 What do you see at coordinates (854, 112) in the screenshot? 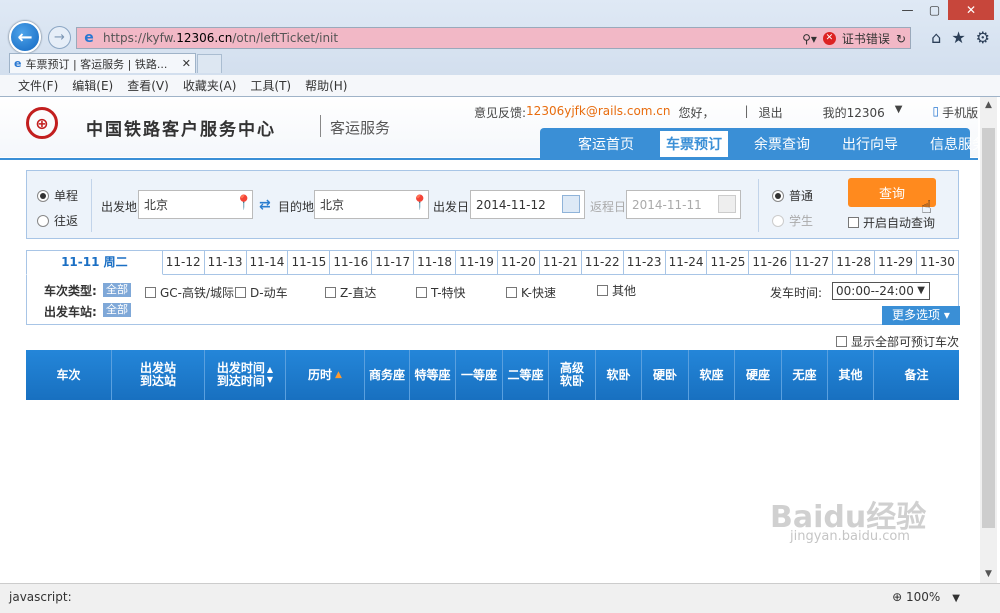
I see `my12306-menu: 我的12306` at bounding box center [854, 112].